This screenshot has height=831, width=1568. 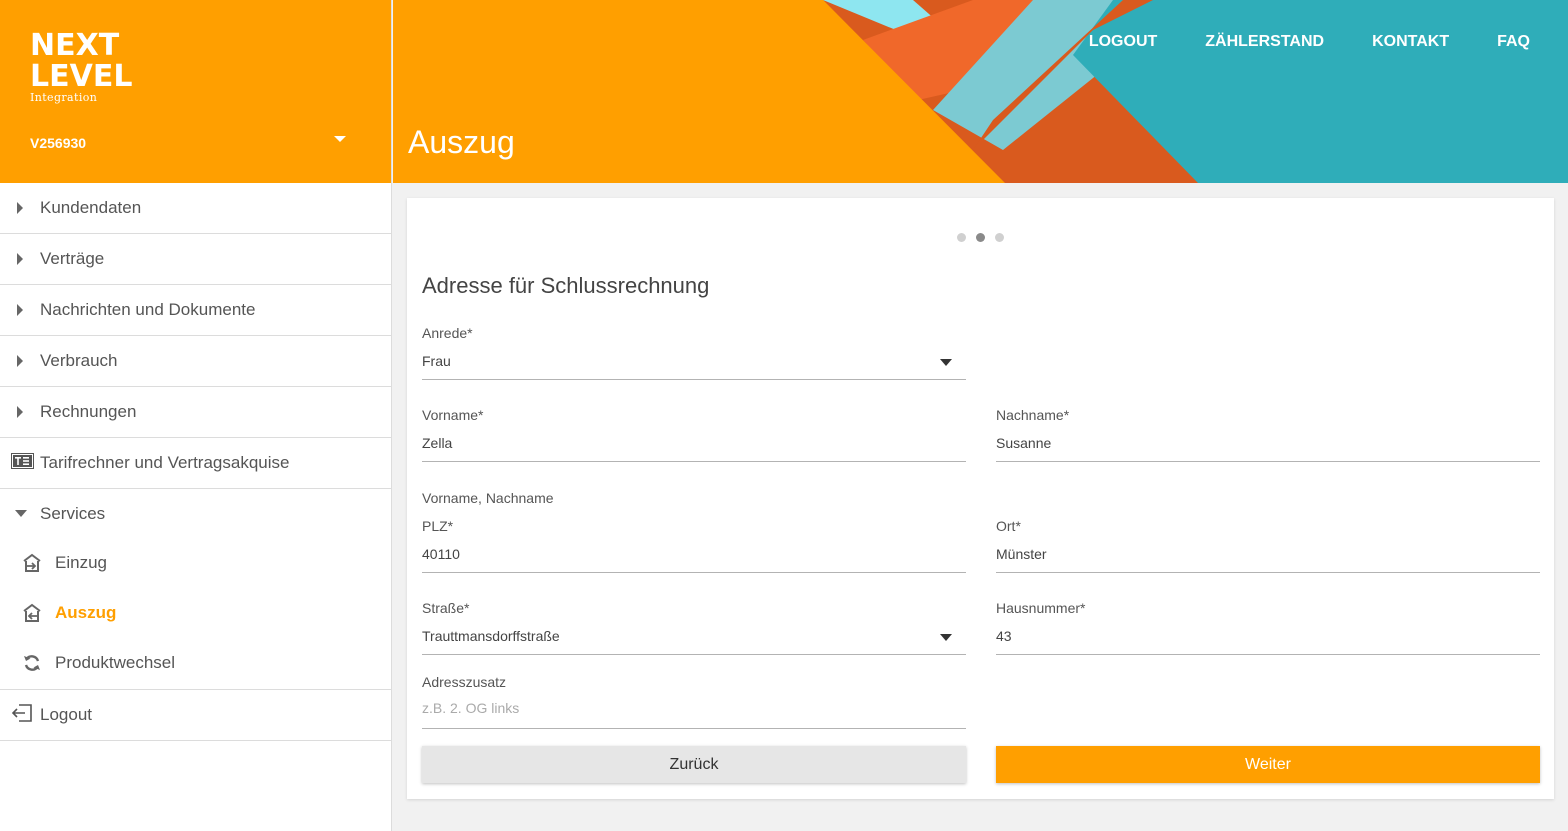 What do you see at coordinates (195, 361) in the screenshot?
I see `sidebar-item-verbrauch: Verbrauch` at bounding box center [195, 361].